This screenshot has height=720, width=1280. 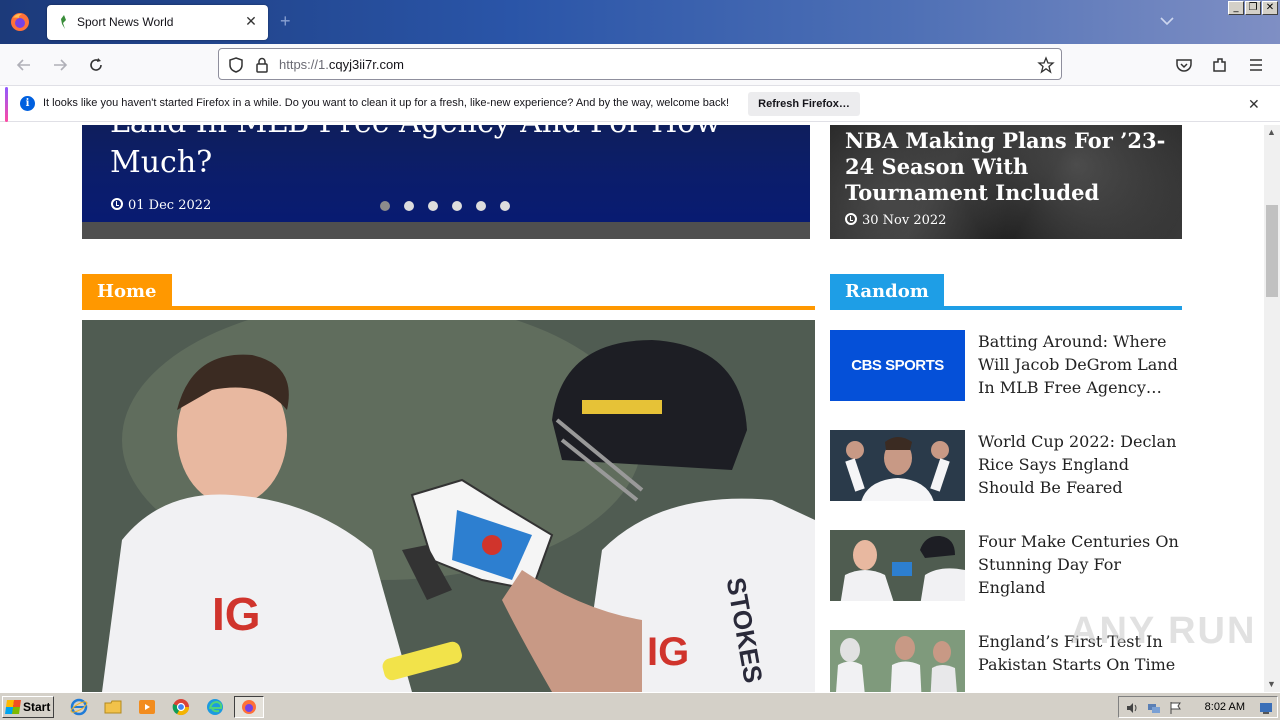 I want to click on vertical-scrollbar: ▲ ▼, so click(x=1272, y=408).